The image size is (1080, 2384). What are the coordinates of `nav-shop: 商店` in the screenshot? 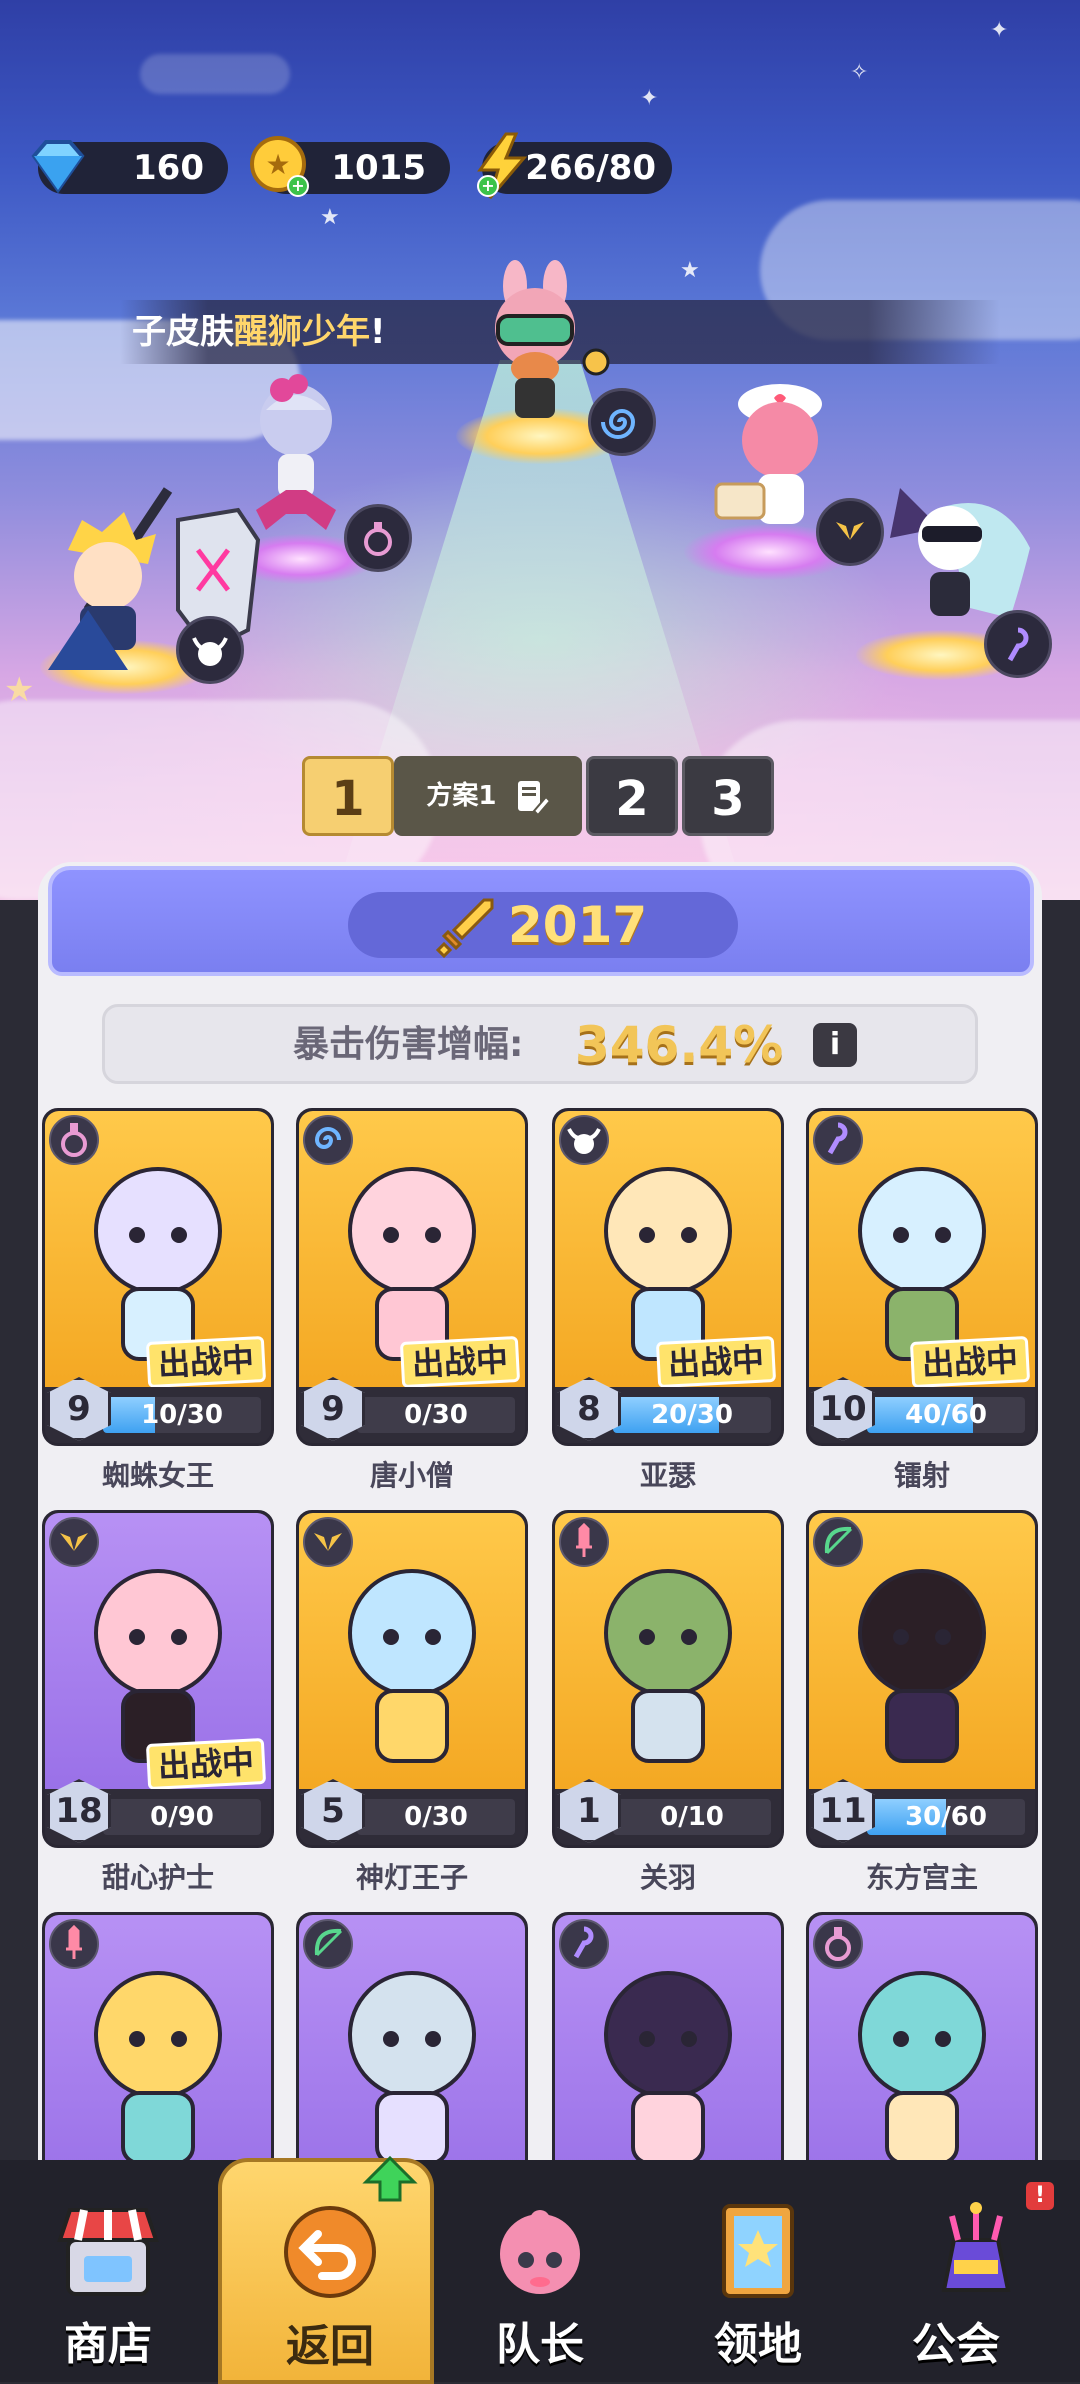 It's located at (108, 2271).